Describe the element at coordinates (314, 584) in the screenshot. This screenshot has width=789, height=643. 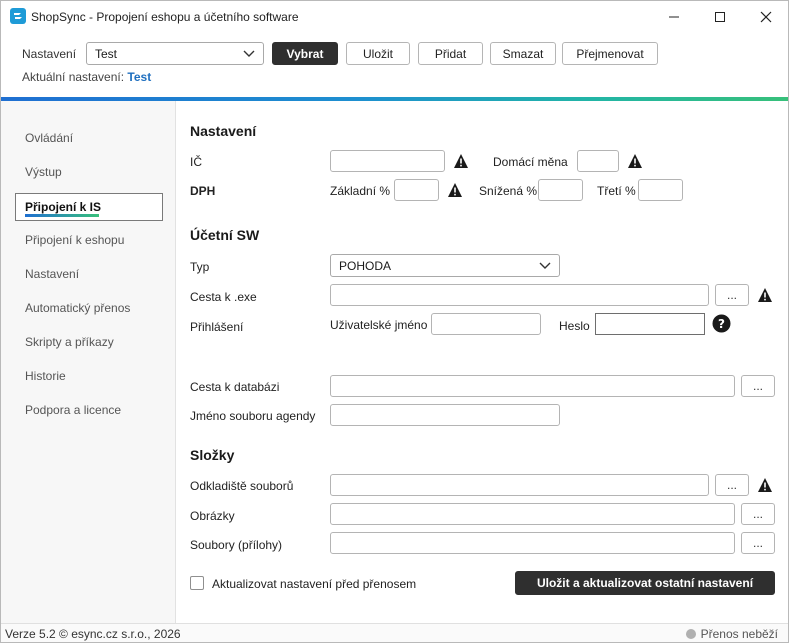
I see `update-settings-label: Aktualizovat nastavení před přenosem` at that location.